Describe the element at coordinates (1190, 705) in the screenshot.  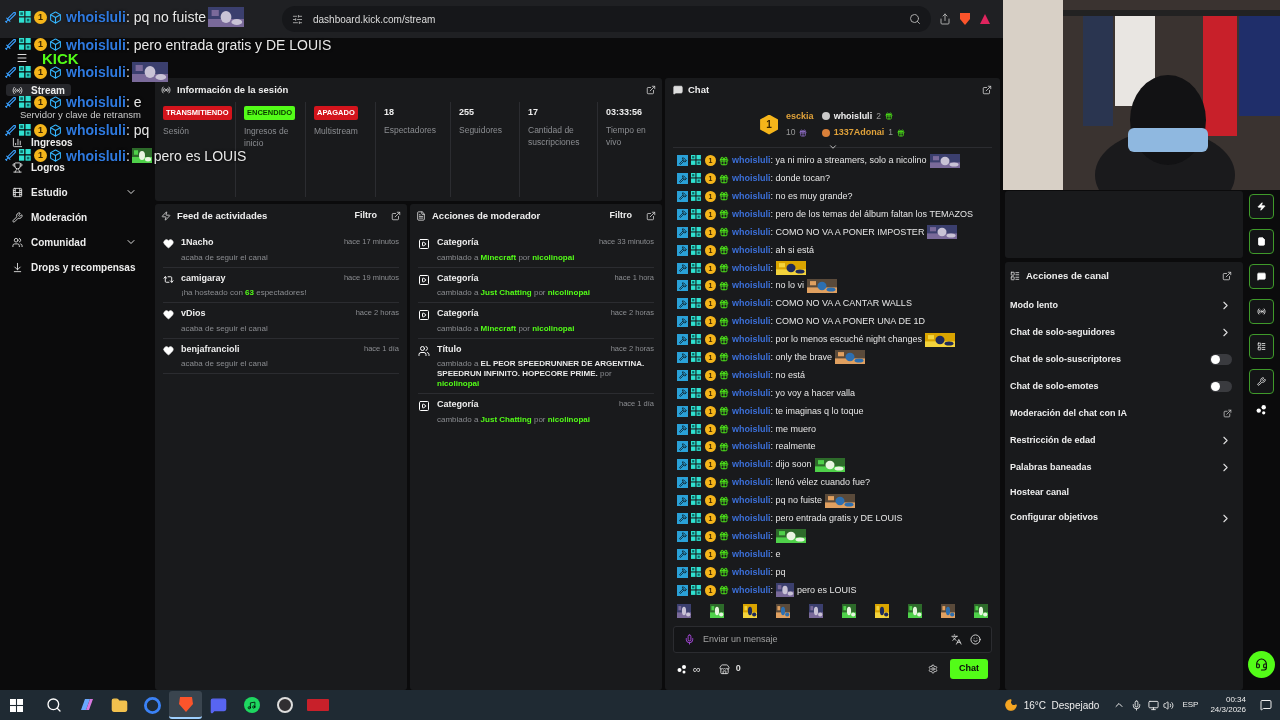
I see `language-indicator: ESP` at that location.